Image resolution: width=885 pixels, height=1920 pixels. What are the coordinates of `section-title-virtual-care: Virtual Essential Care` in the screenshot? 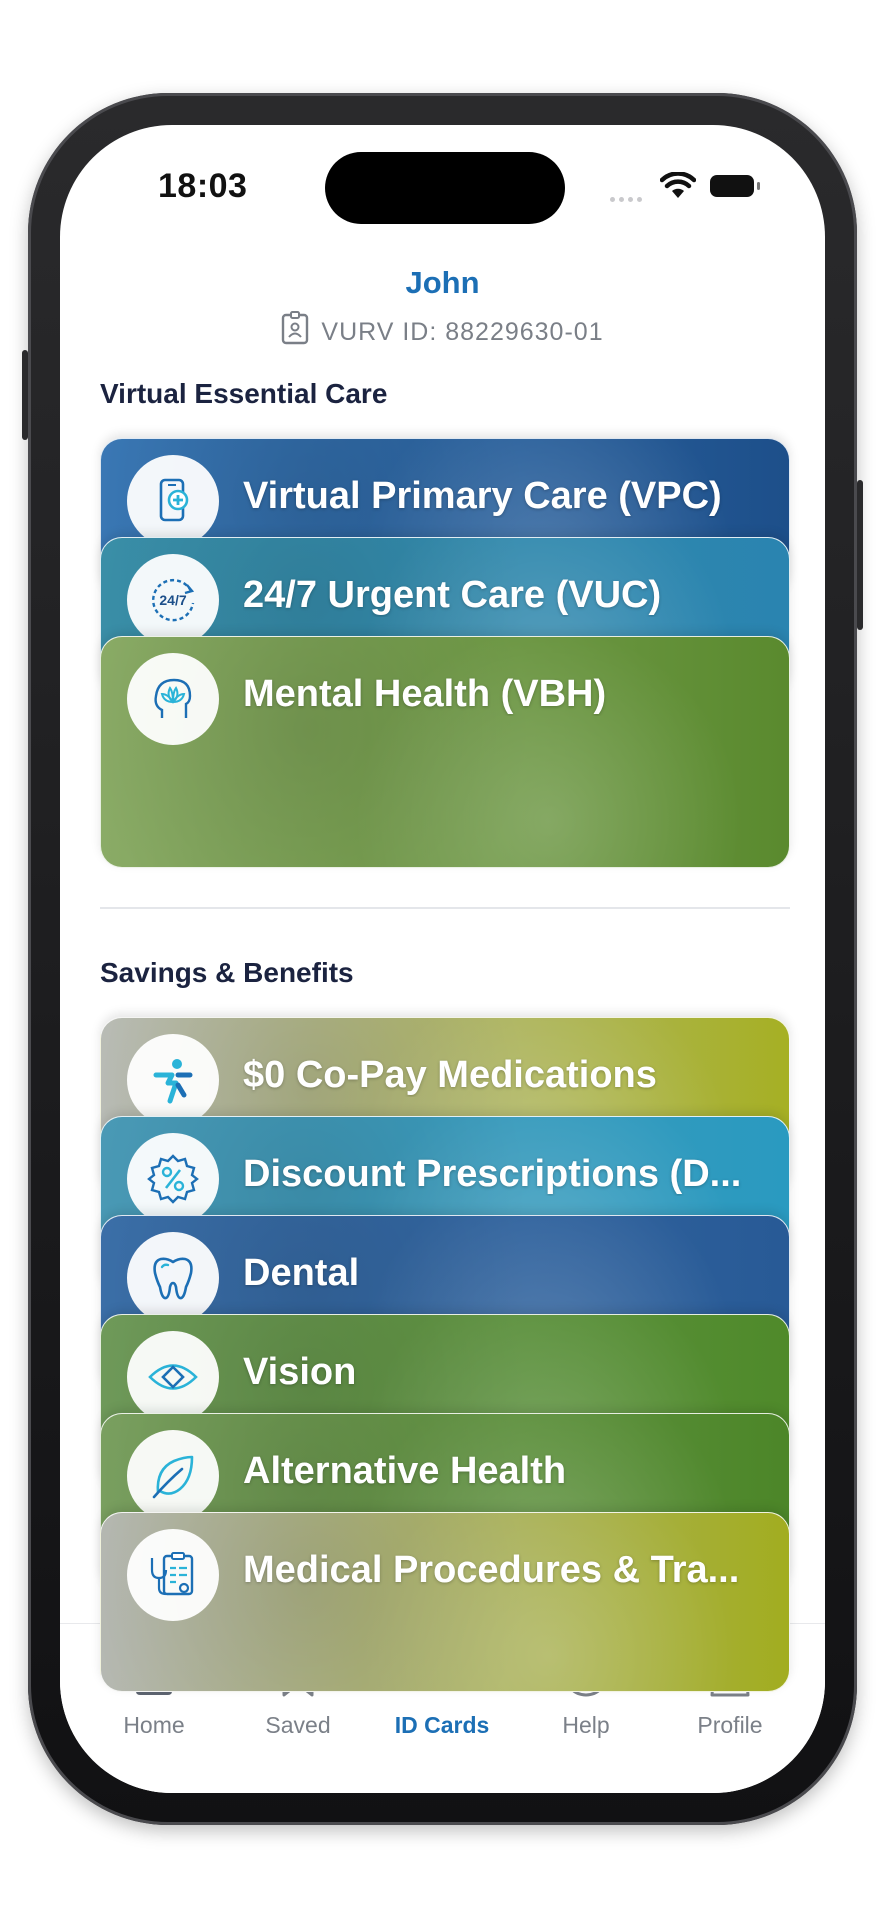 It's located at (244, 393).